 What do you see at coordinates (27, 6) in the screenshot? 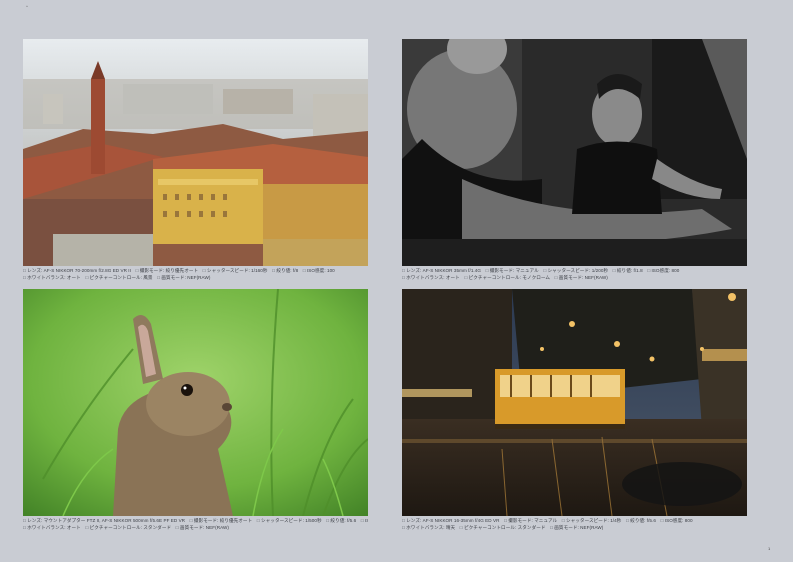
I see `corner-mark: ^` at bounding box center [27, 6].